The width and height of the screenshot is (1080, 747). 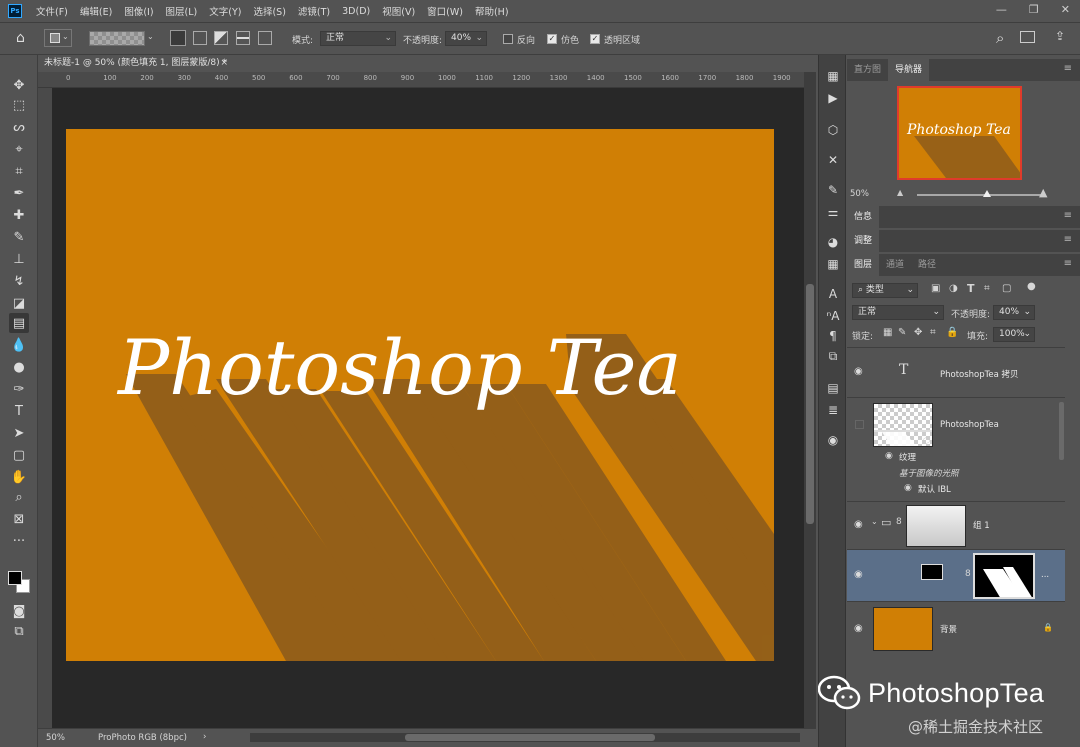 What do you see at coordinates (19, 411) in the screenshot?
I see `type-tool-icon: T` at bounding box center [19, 411].